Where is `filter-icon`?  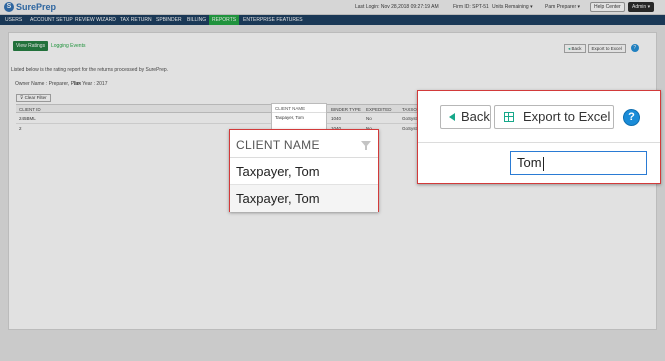
filter-icon is located at coordinates (366, 145).